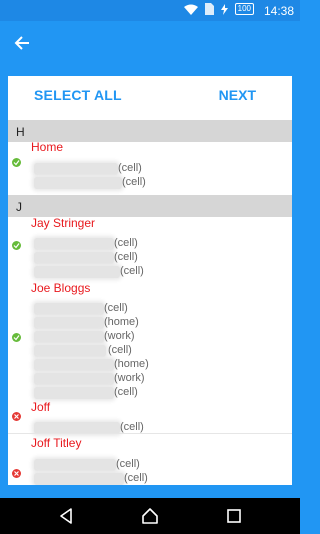 The image size is (320, 534). What do you see at coordinates (66, 516) in the screenshot?
I see `nav-back-icon` at bounding box center [66, 516].